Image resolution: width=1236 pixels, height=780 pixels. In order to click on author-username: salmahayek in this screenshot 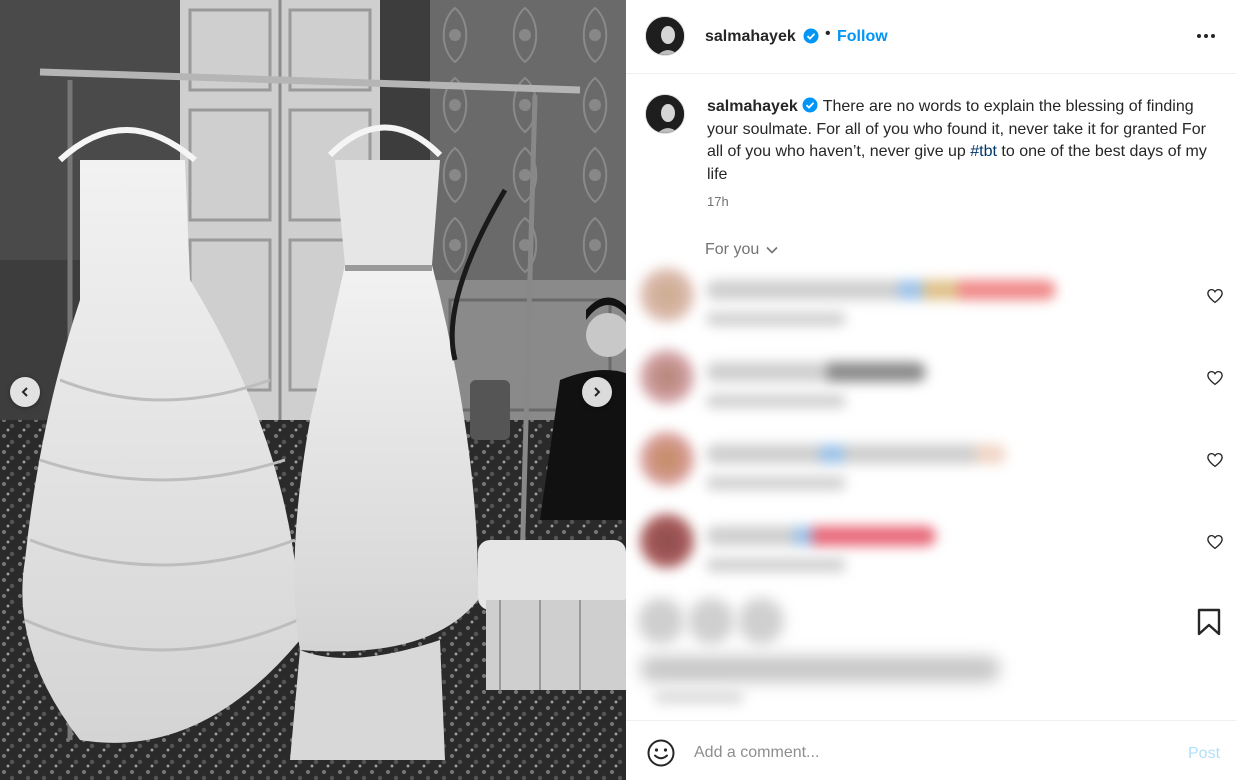, I will do `click(750, 37)`.